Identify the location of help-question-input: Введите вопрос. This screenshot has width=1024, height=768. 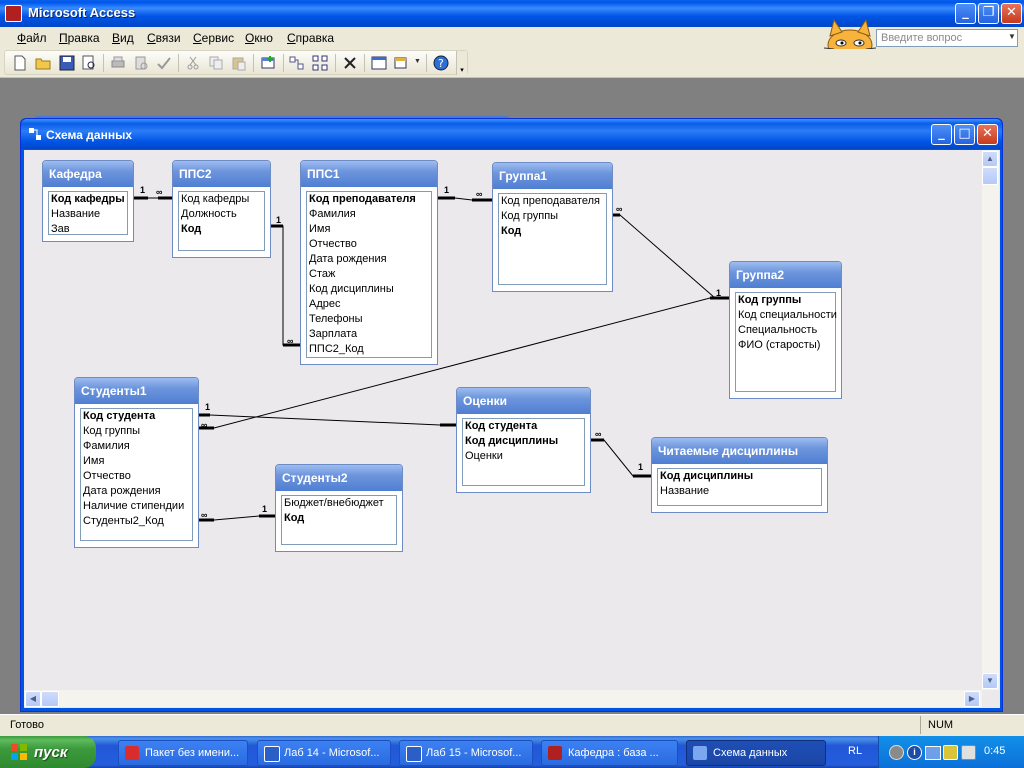
(947, 38).